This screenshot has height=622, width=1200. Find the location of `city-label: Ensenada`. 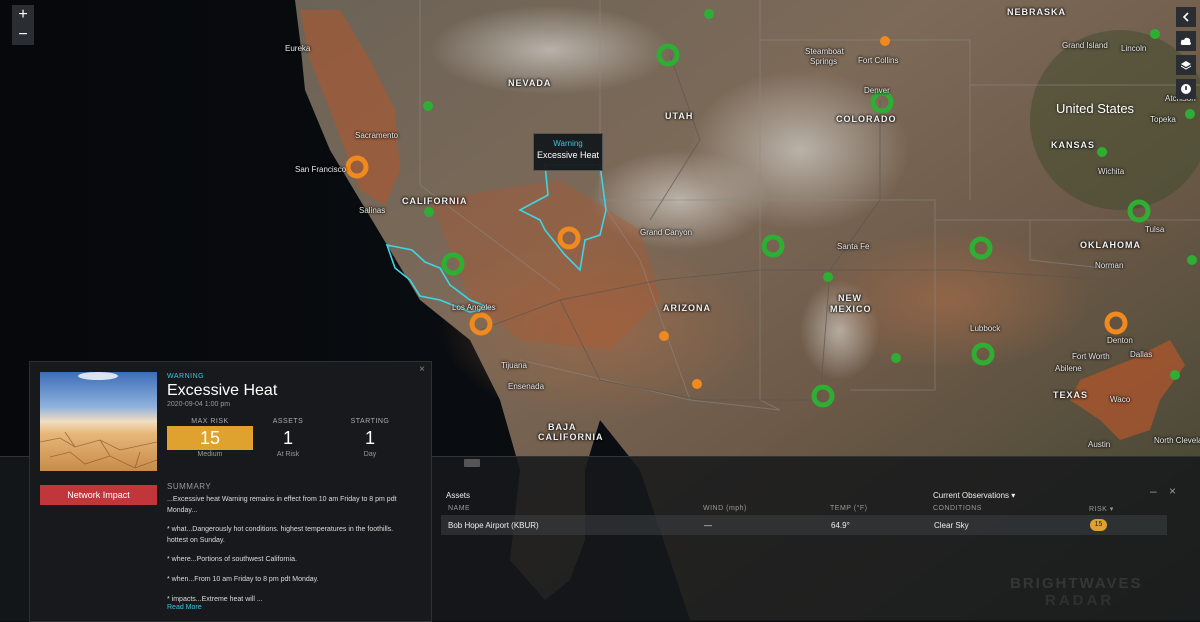

city-label: Ensenada is located at coordinates (526, 386).